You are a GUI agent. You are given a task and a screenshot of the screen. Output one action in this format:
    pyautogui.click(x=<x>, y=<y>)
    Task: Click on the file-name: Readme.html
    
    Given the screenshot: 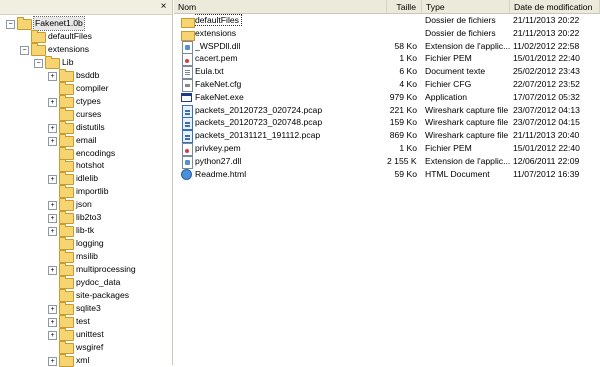 What is the action you would take?
    pyautogui.click(x=290, y=174)
    